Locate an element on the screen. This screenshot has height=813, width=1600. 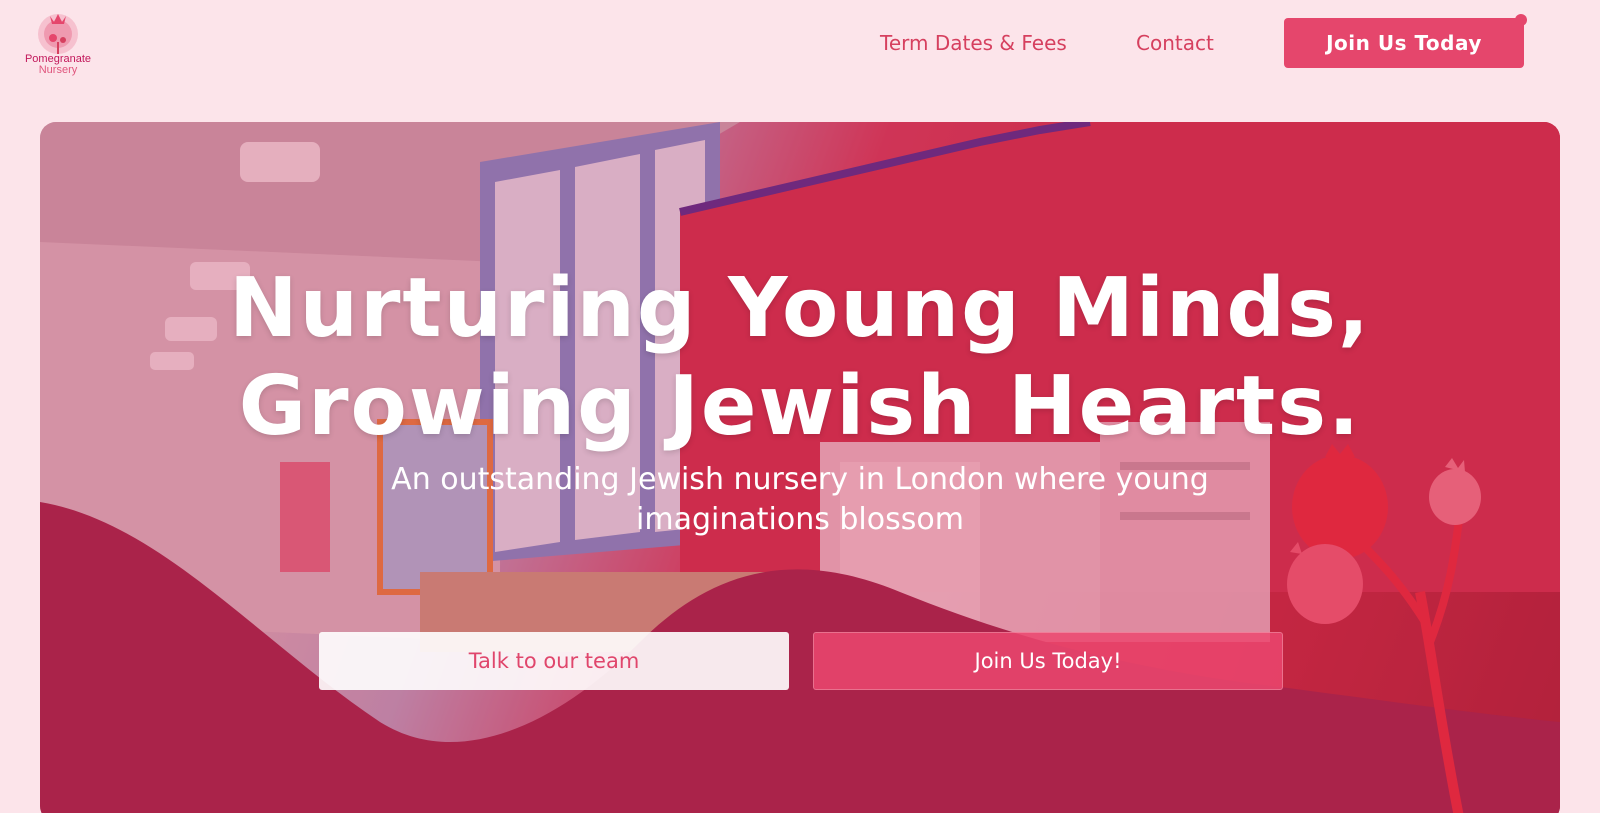
join-us-today-button: Join Us Today is located at coordinates (1404, 43).